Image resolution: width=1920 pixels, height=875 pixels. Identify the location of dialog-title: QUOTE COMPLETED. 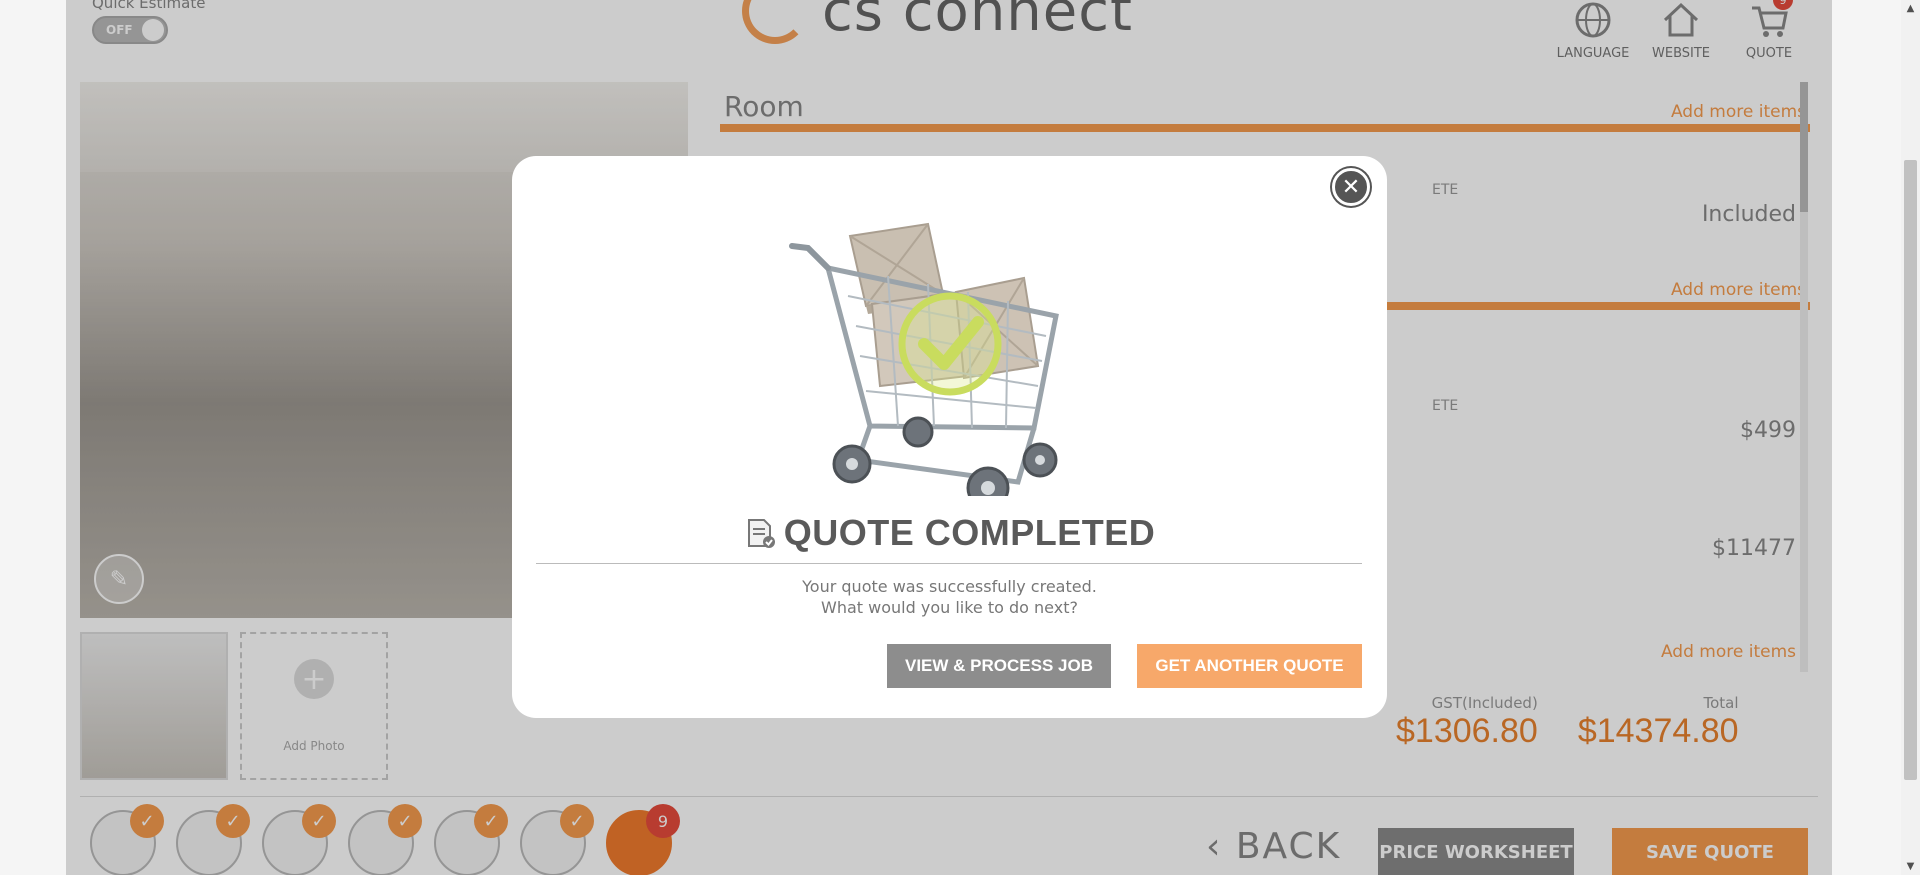
(949, 533).